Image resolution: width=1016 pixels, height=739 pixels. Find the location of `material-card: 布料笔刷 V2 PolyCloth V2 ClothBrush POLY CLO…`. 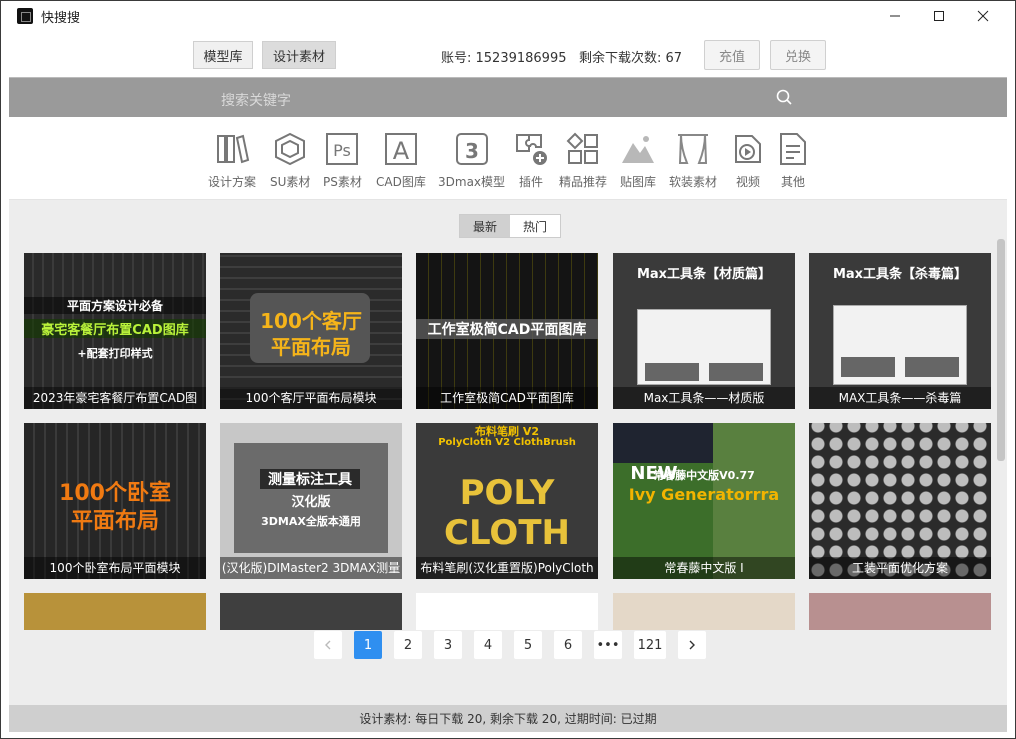

material-card: 布料笔刷 V2 PolyCloth V2 ClothBrush POLY CLO… is located at coordinates (507, 501).